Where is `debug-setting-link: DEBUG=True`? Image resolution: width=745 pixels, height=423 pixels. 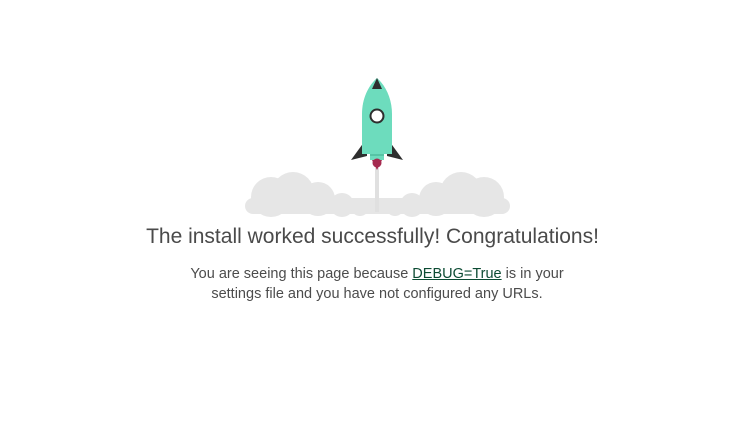 debug-setting-link: DEBUG=True is located at coordinates (456, 274).